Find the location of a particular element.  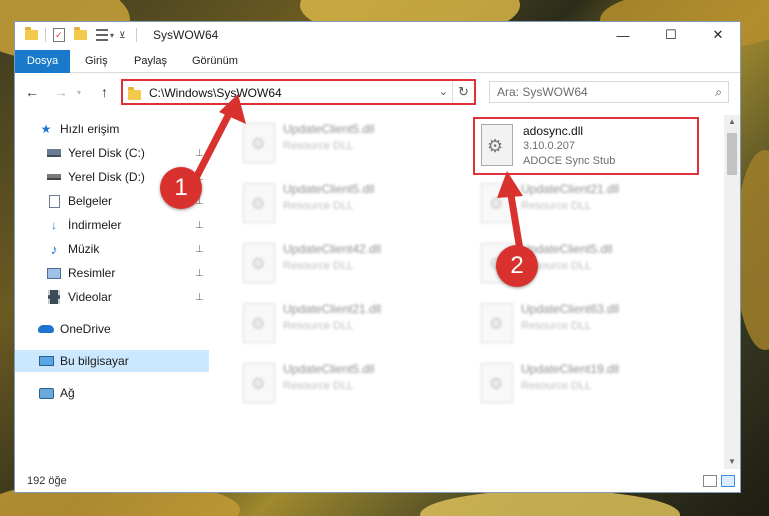

address-bar: C:\Windows\SysWOW64 ⌄ ↻ is located at coordinates (298, 92).